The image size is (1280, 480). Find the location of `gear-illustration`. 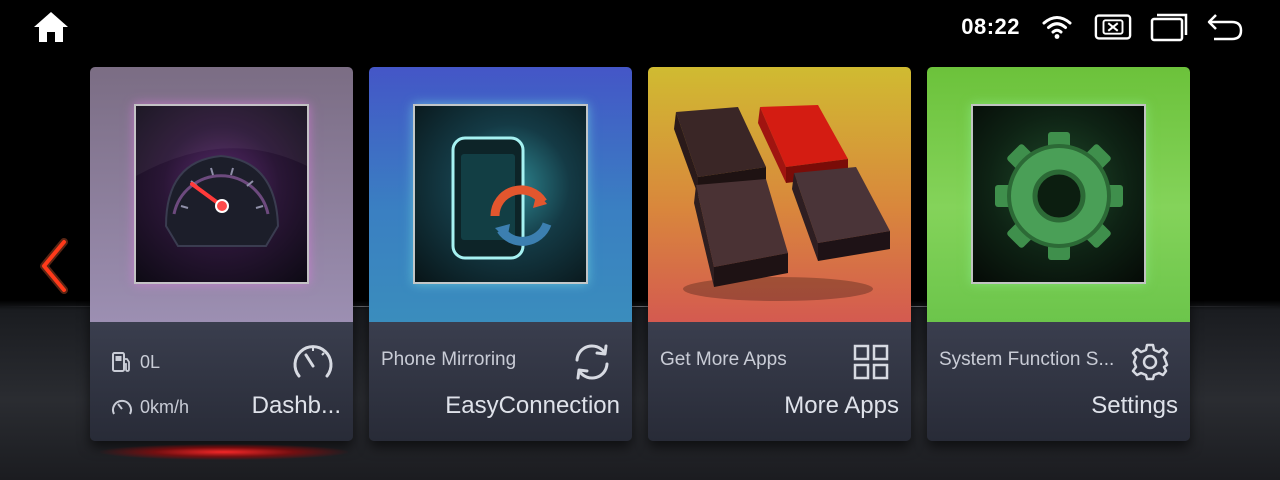

gear-illustration is located at coordinates (1059, 196).